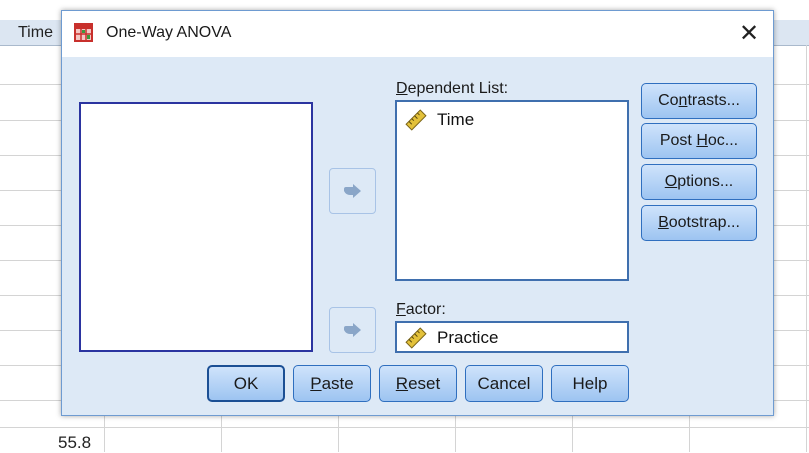  I want to click on paste-button: Paste, so click(332, 383).